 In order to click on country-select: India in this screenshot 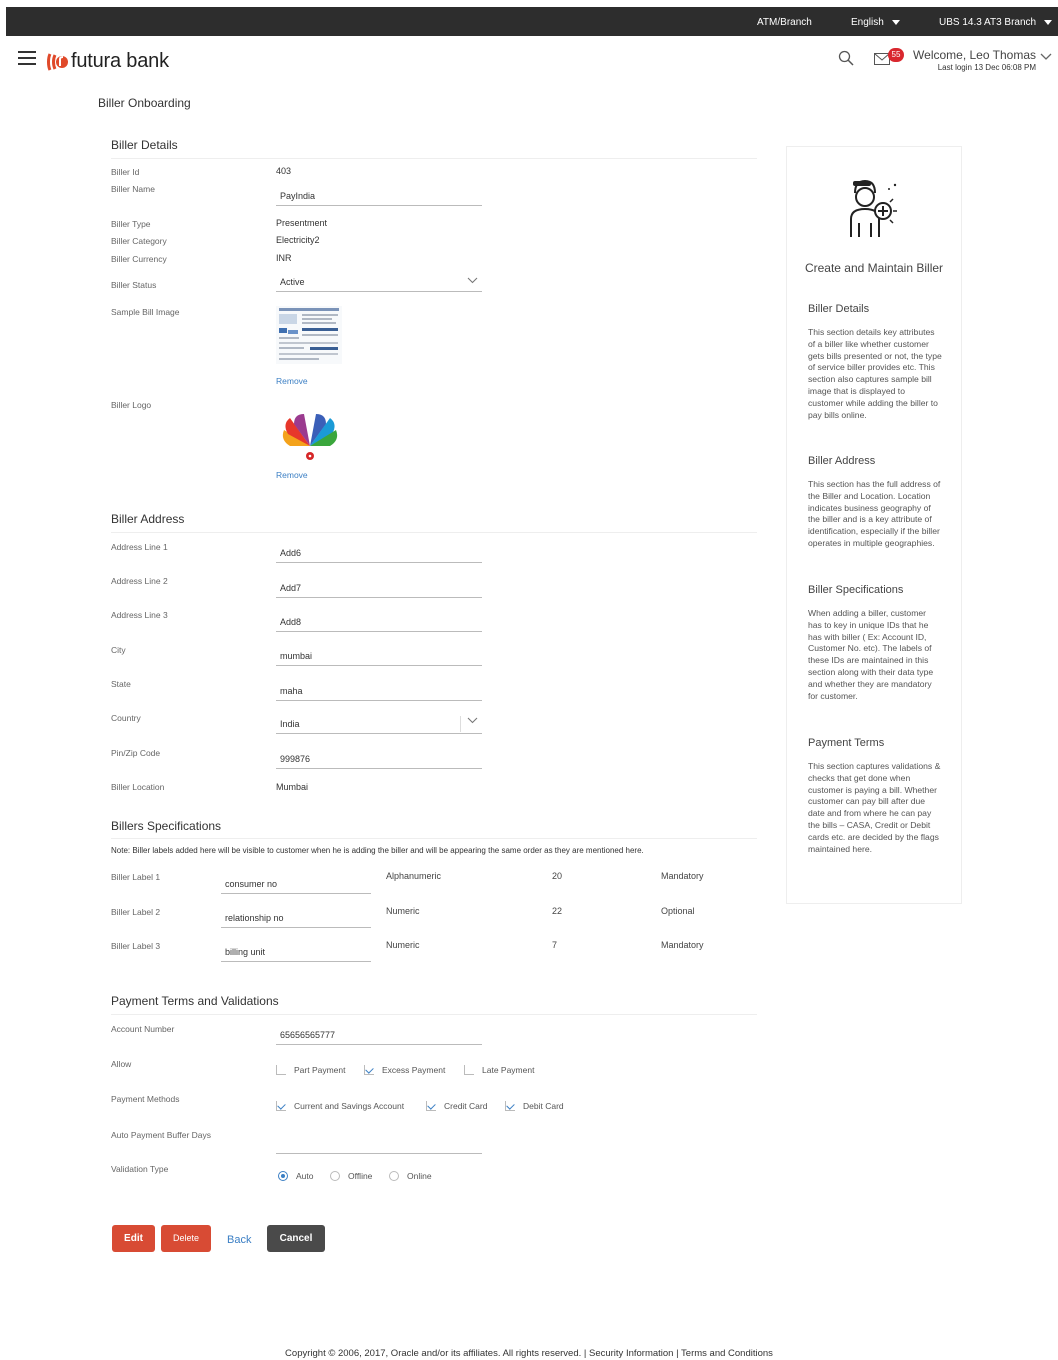, I will do `click(379, 724)`.